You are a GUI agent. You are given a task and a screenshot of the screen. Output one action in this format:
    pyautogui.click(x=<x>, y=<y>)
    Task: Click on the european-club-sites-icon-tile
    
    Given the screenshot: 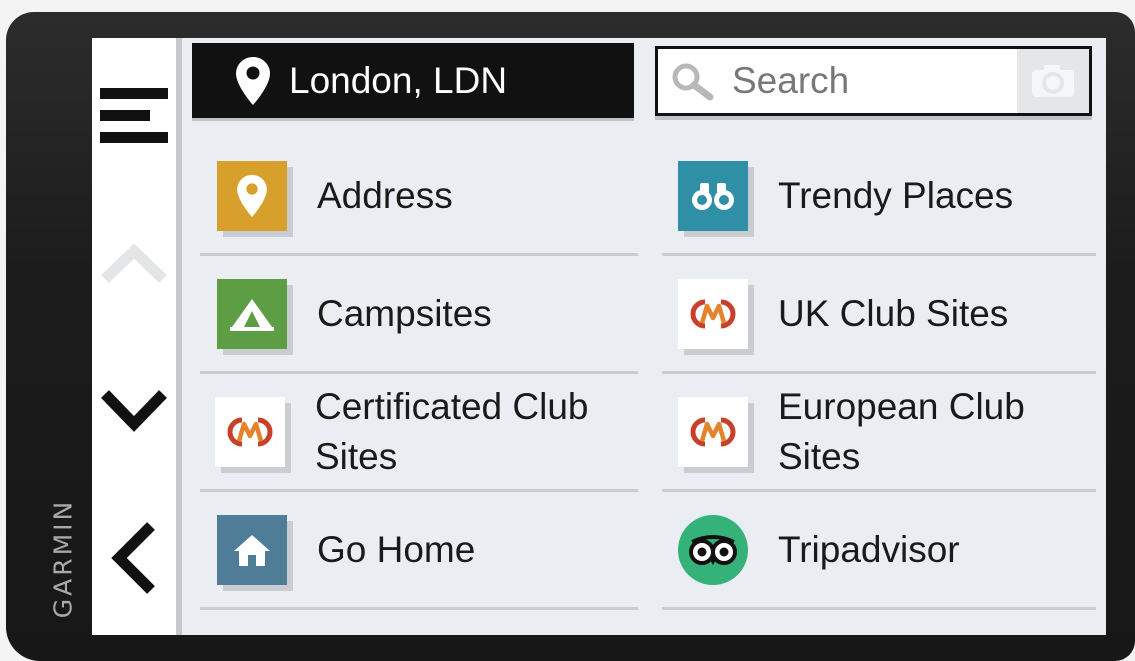 What is the action you would take?
    pyautogui.click(x=713, y=431)
    